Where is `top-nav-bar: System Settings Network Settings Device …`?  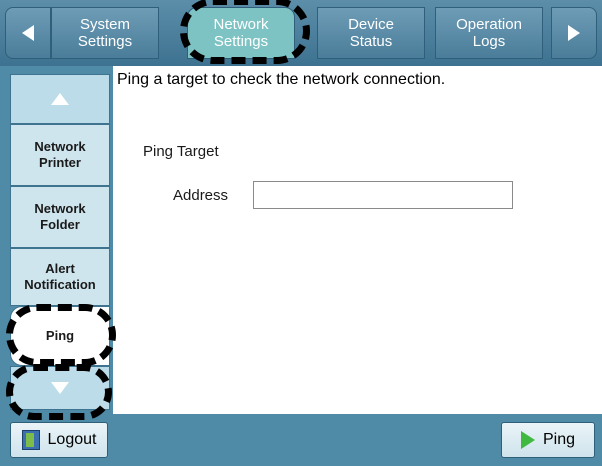 top-nav-bar: System Settings Network Settings Device … is located at coordinates (301, 33).